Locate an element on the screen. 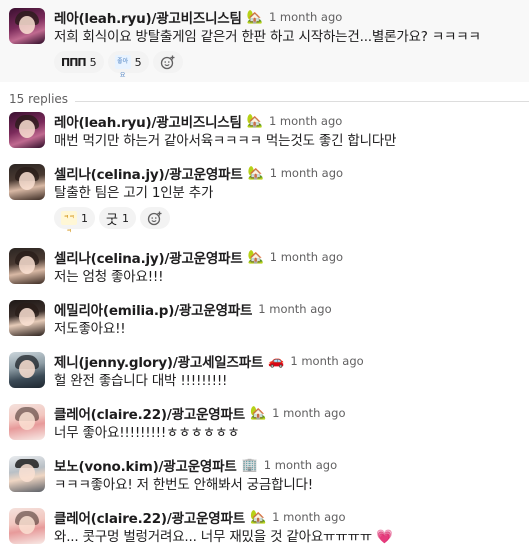 The height and width of the screenshot is (557, 529). message-text: 매번 먹기만 하는거 같아서육ㅋㅋㅋㅋ 먹는것도 좋긴 합니다만 is located at coordinates (225, 141).